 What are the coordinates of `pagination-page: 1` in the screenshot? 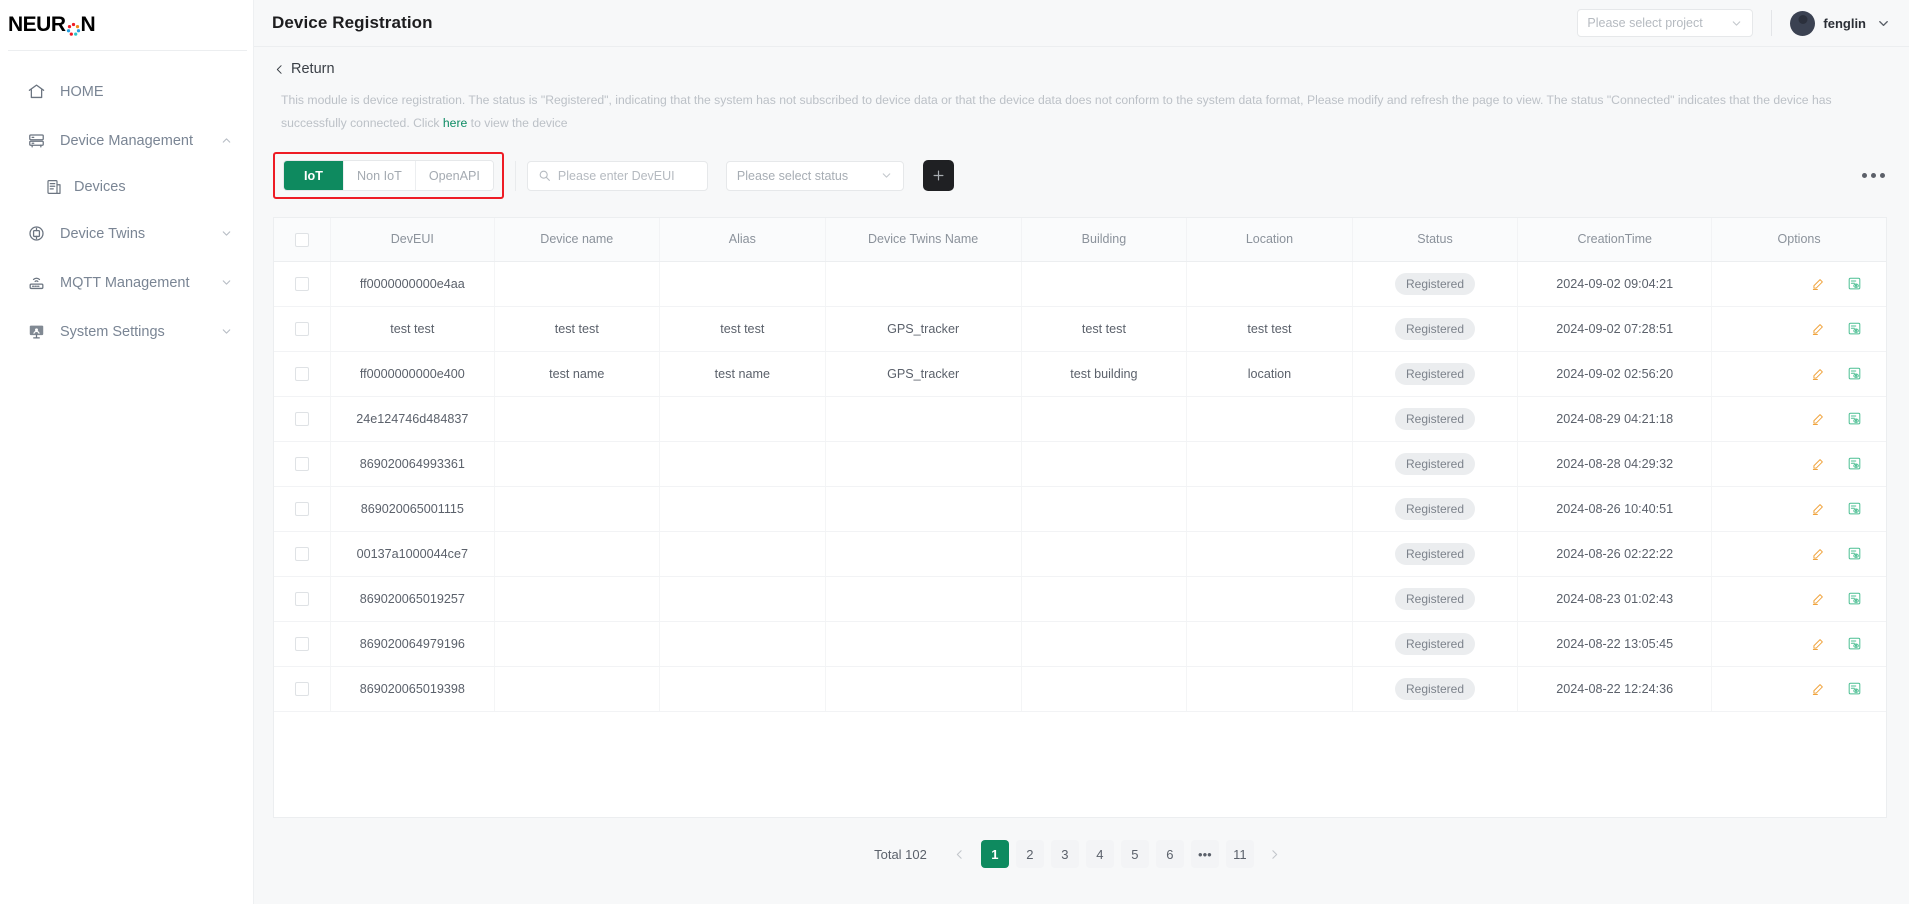 It's located at (994, 854).